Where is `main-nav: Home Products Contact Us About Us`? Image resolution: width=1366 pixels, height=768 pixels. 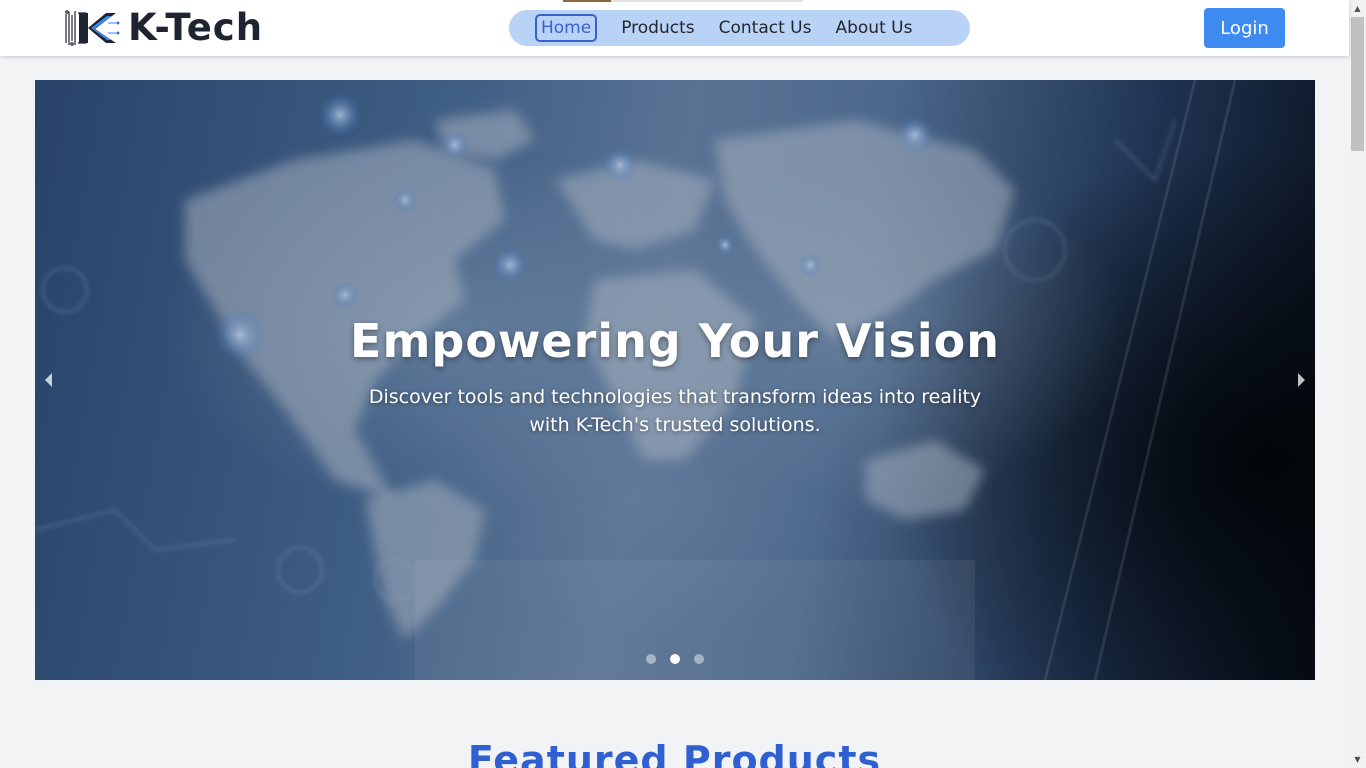 main-nav: Home Products Contact Us About Us is located at coordinates (739, 28).